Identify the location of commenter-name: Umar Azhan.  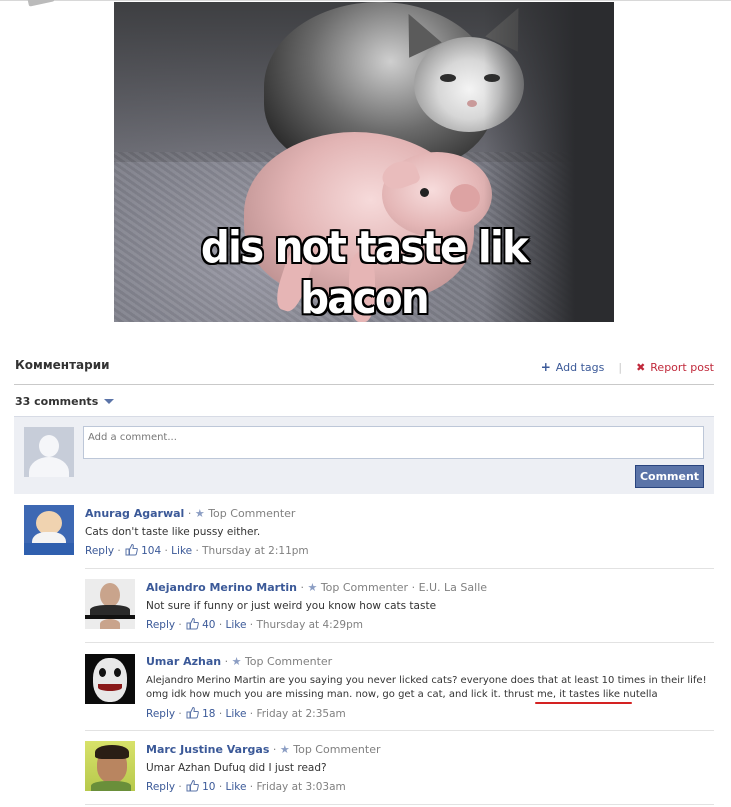
(183, 661).